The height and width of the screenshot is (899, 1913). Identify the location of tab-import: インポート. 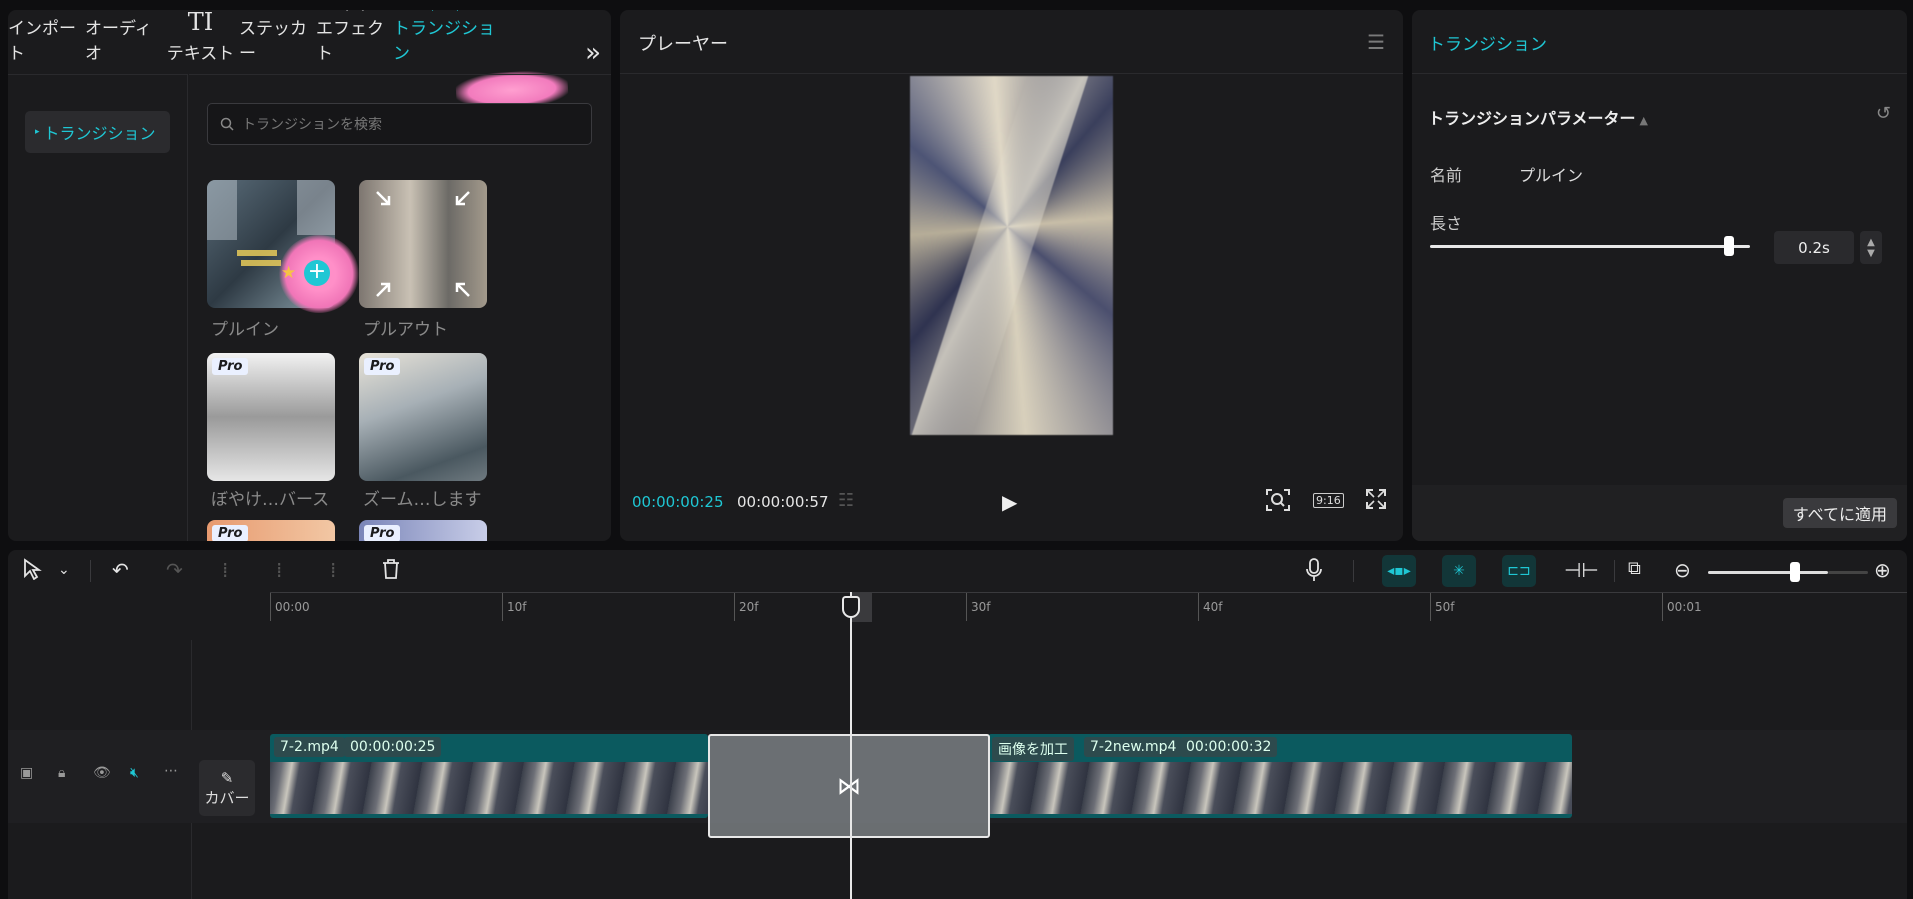
(46, 42).